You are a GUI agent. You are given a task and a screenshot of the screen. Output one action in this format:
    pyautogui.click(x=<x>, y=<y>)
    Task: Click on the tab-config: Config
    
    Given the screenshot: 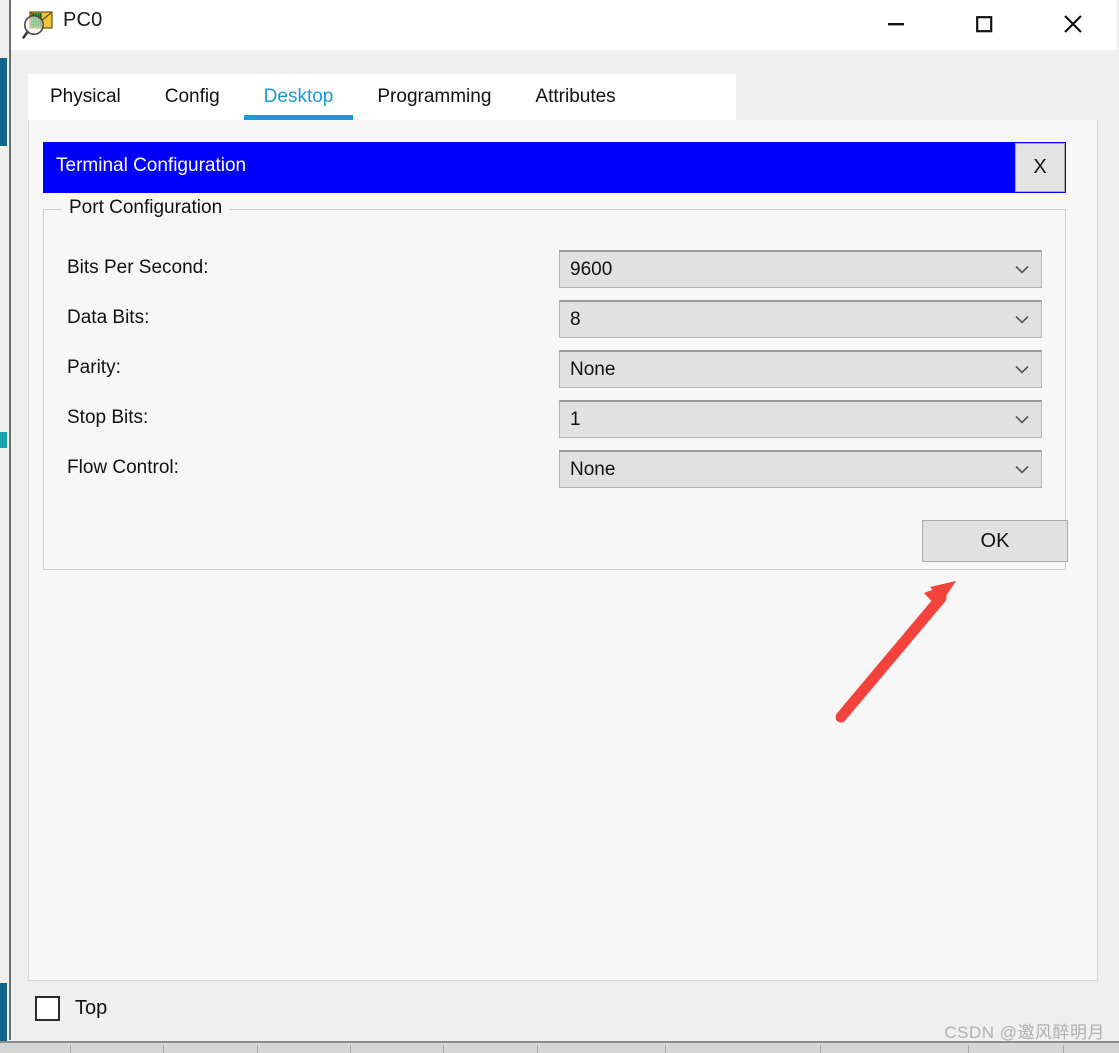 What is the action you would take?
    pyautogui.click(x=192, y=97)
    